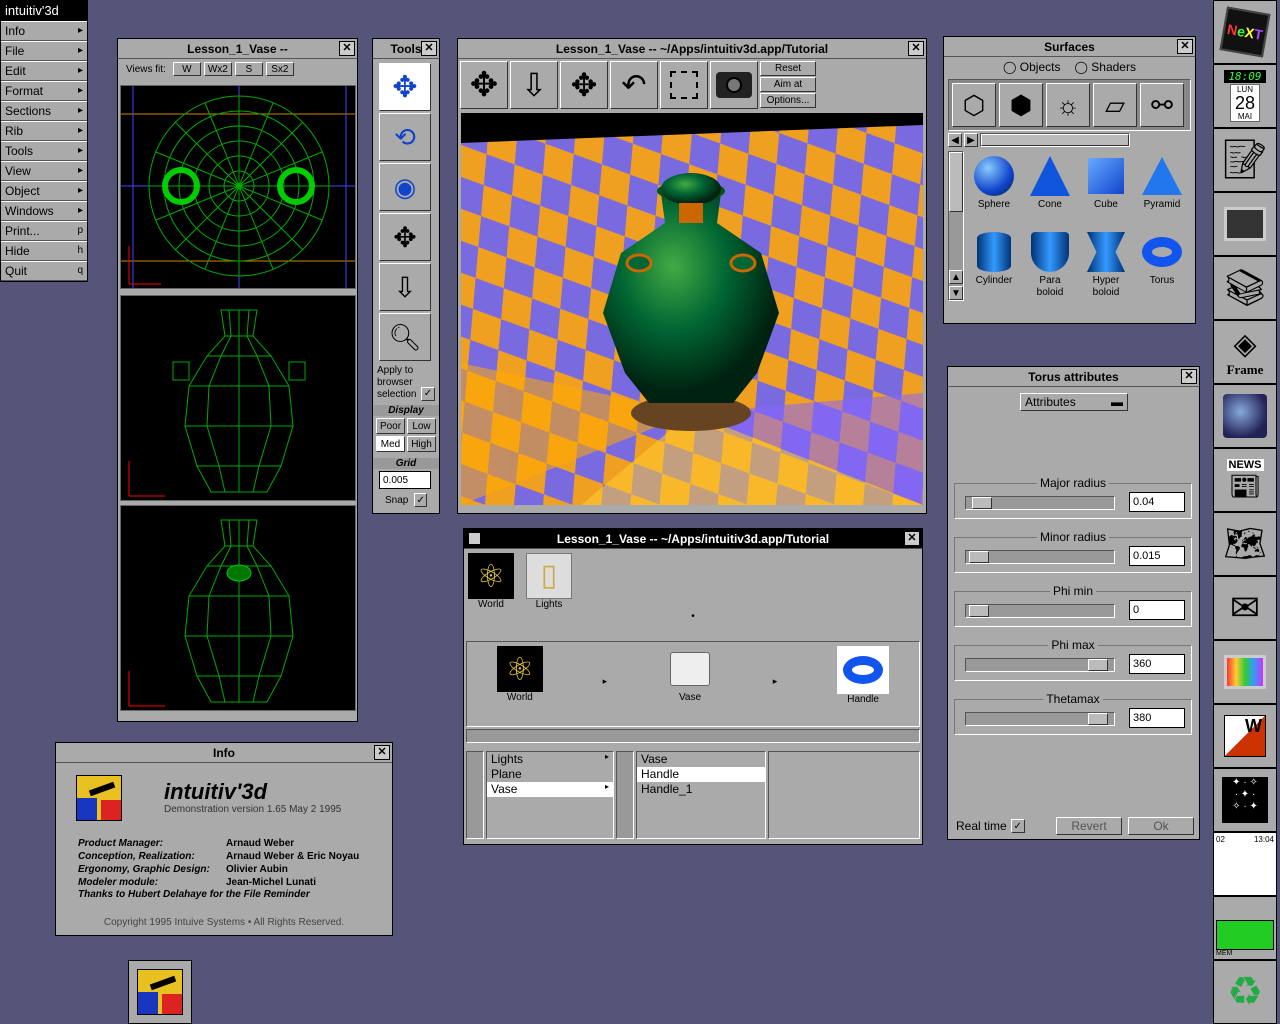 Image resolution: width=1280 pixels, height=1024 pixels. I want to click on camera-button, so click(734, 85).